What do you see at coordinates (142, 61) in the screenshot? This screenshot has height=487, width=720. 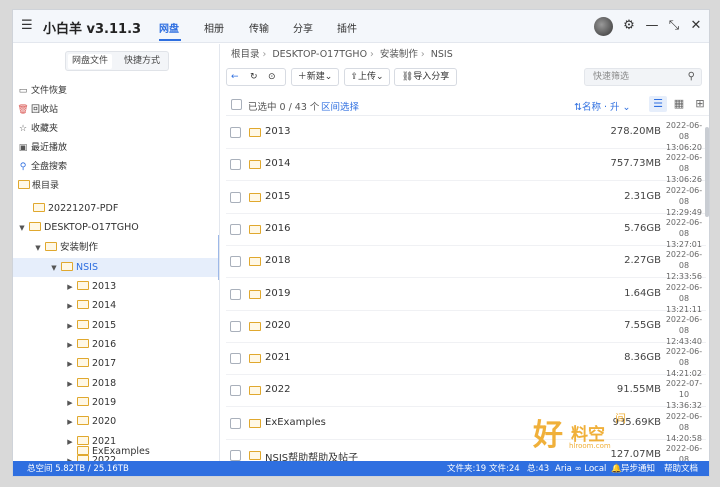 I see `tab-shortcuts: 快捷方式` at bounding box center [142, 61].